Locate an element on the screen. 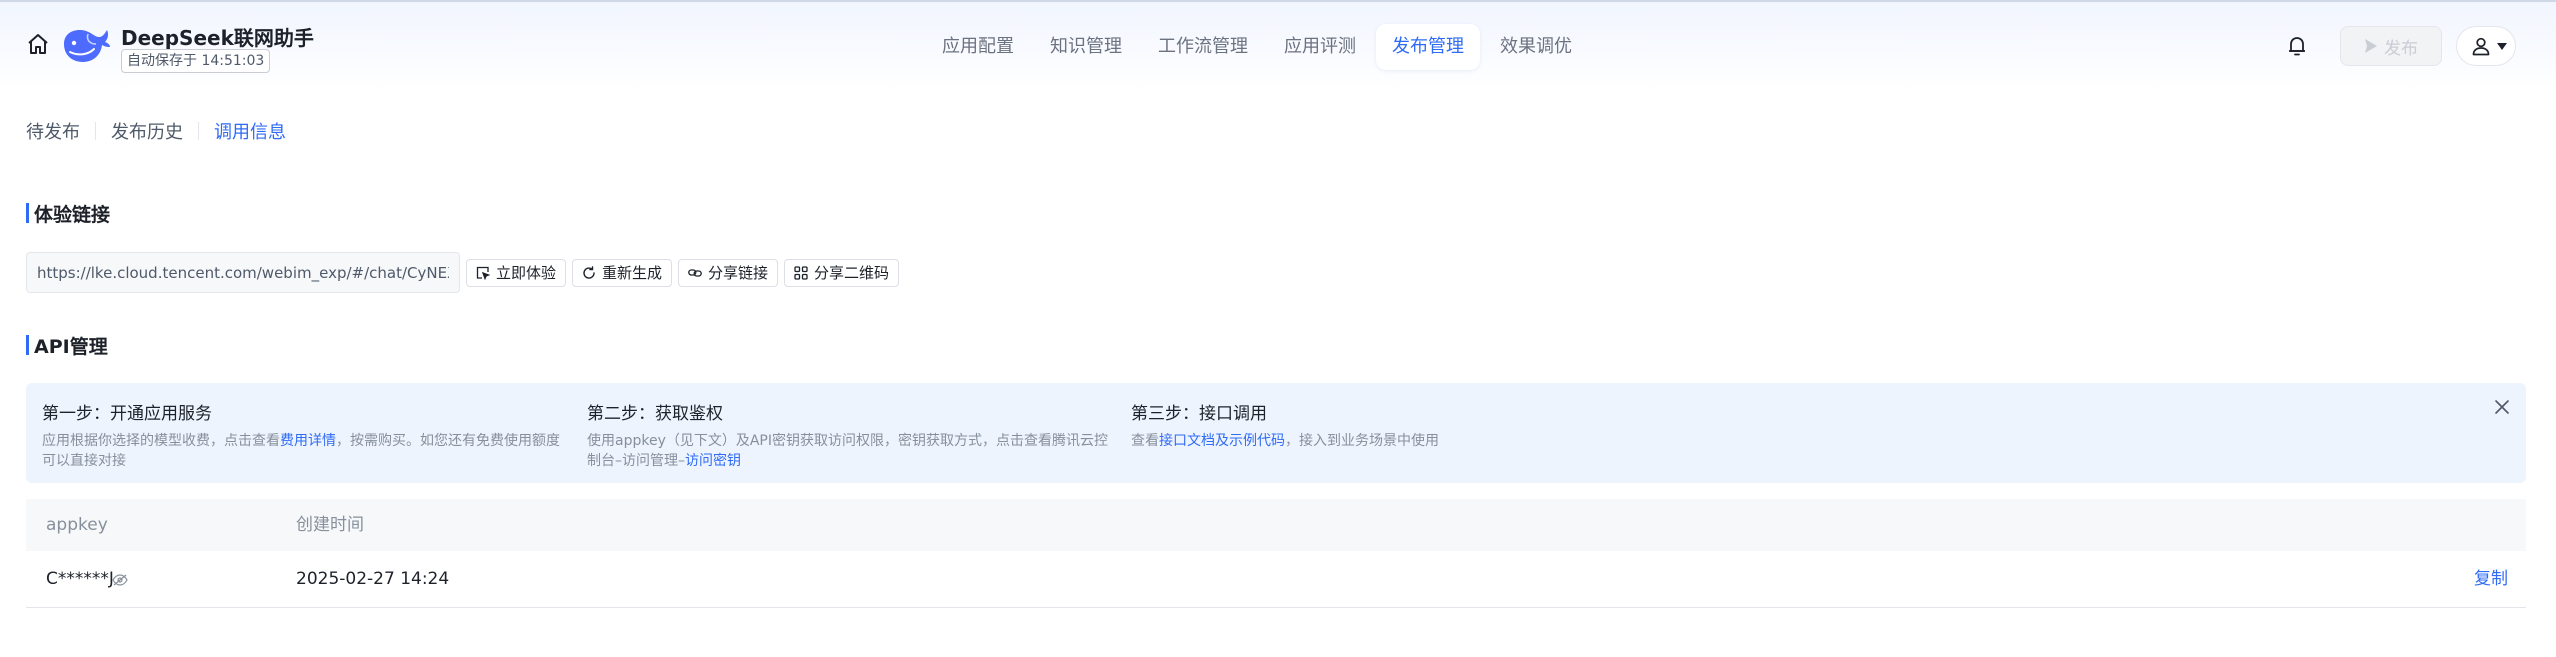 The width and height of the screenshot is (2556, 657). home-icon is located at coordinates (38, 44).